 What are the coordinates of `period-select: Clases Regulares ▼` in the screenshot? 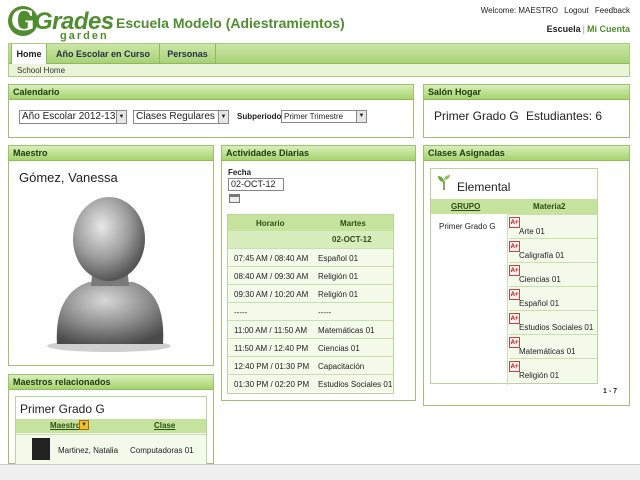 It's located at (181, 117).